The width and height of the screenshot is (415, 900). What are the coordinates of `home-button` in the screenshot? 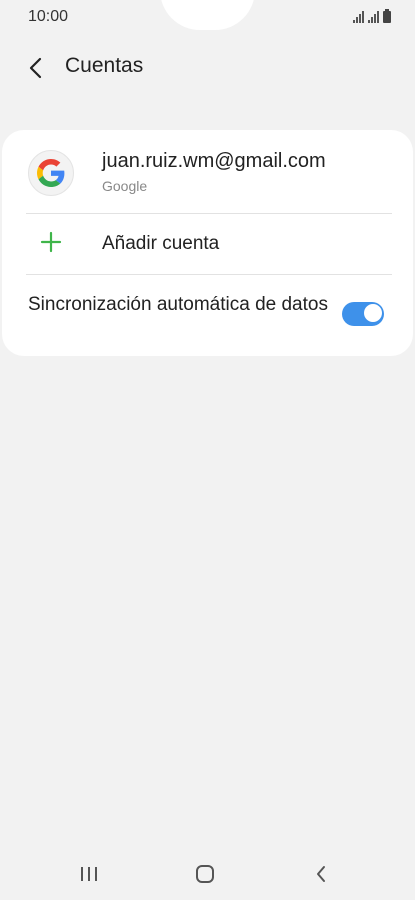 It's located at (205, 874).